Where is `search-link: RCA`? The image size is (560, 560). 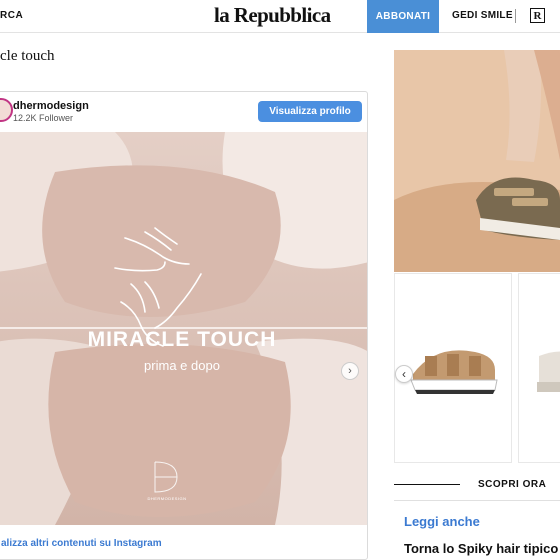
search-link: RCA is located at coordinates (11, 15).